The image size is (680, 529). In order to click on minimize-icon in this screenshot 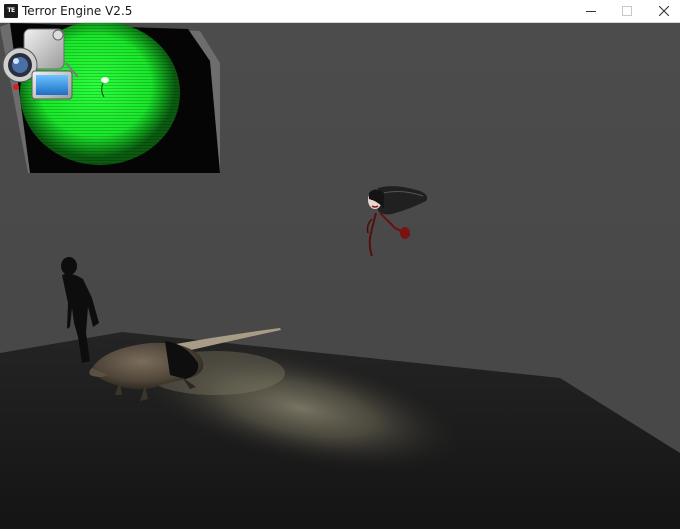, I will do `click(591, 11)`.